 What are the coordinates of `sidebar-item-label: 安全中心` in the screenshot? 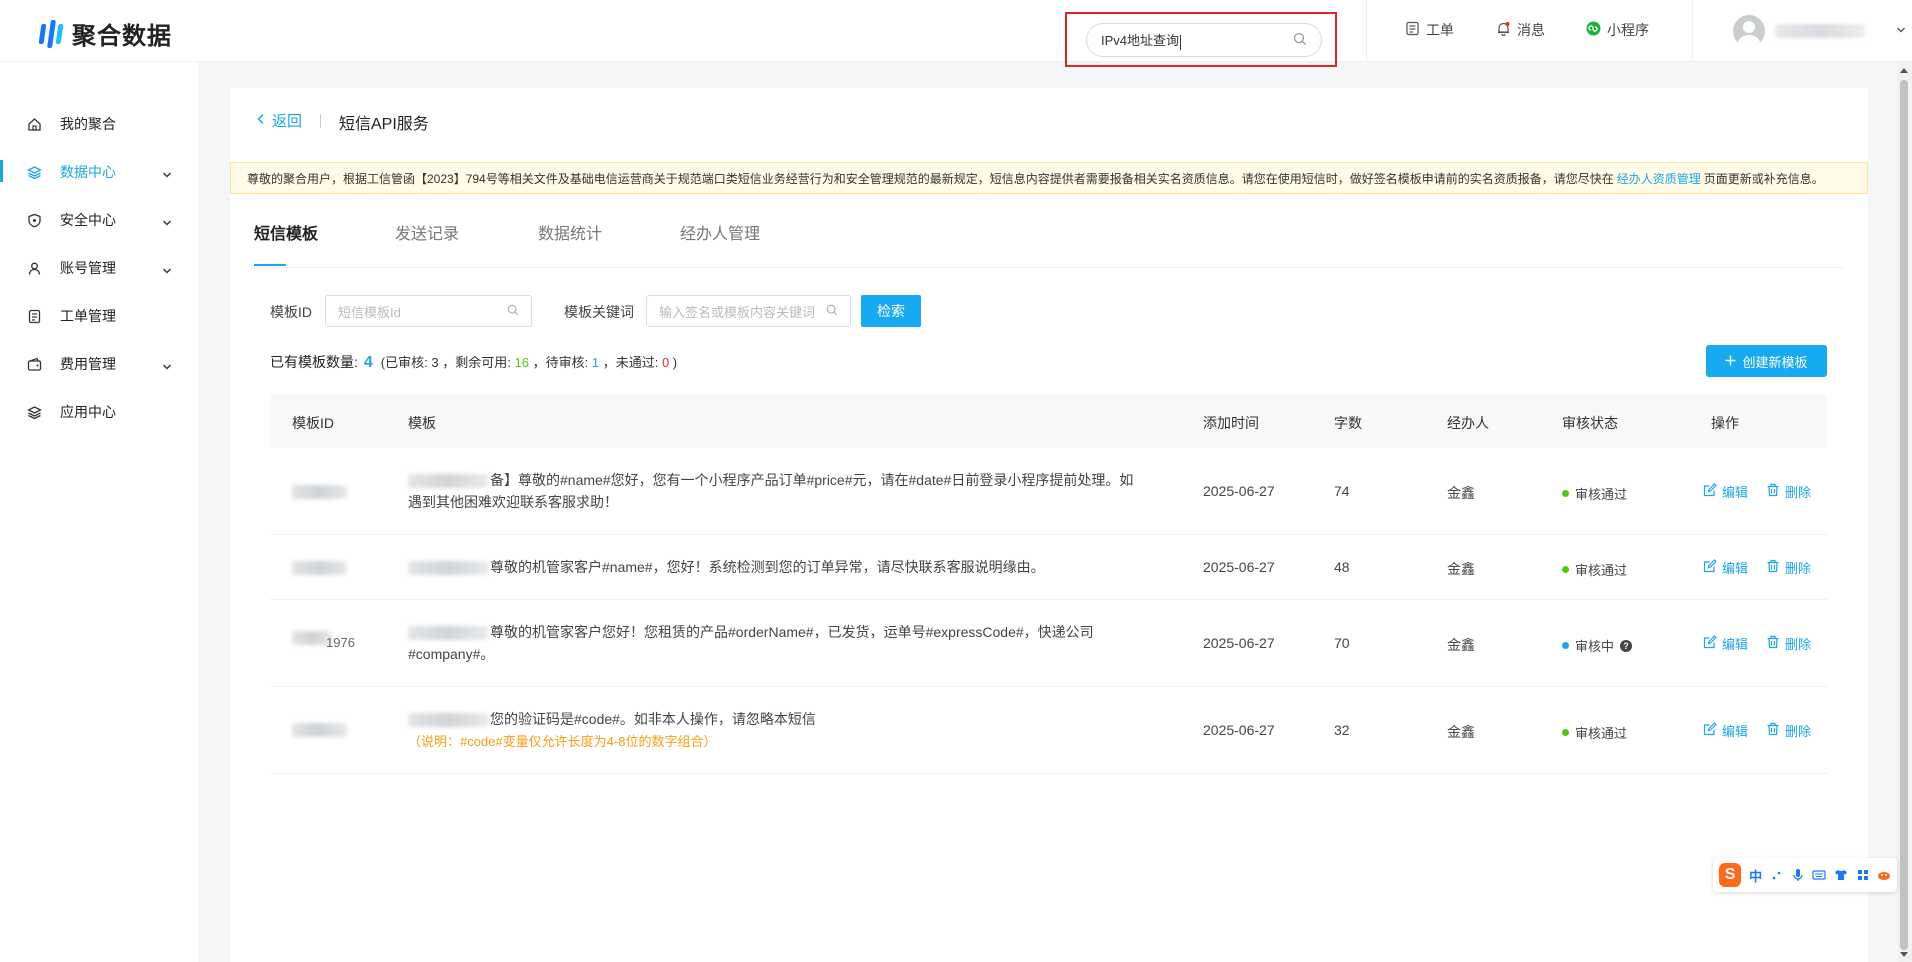 It's located at (88, 220).